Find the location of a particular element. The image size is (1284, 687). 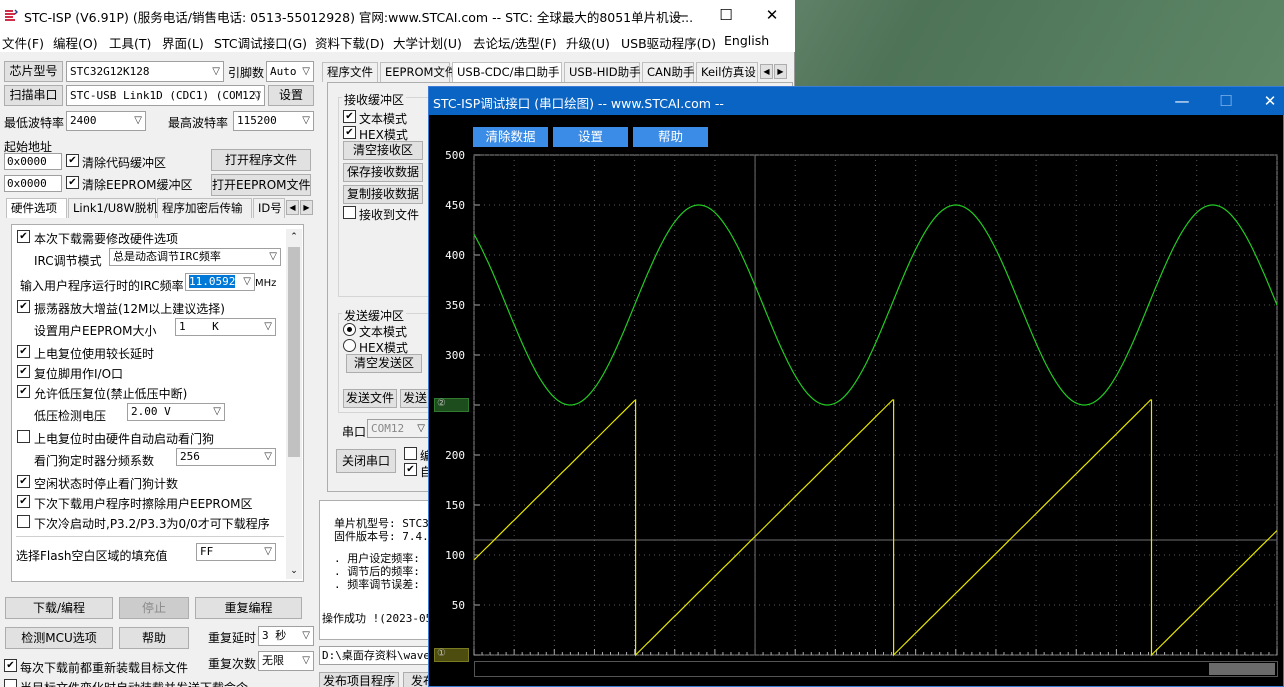

send-buffer-label: 发送缓冲区 is located at coordinates (374, 315).